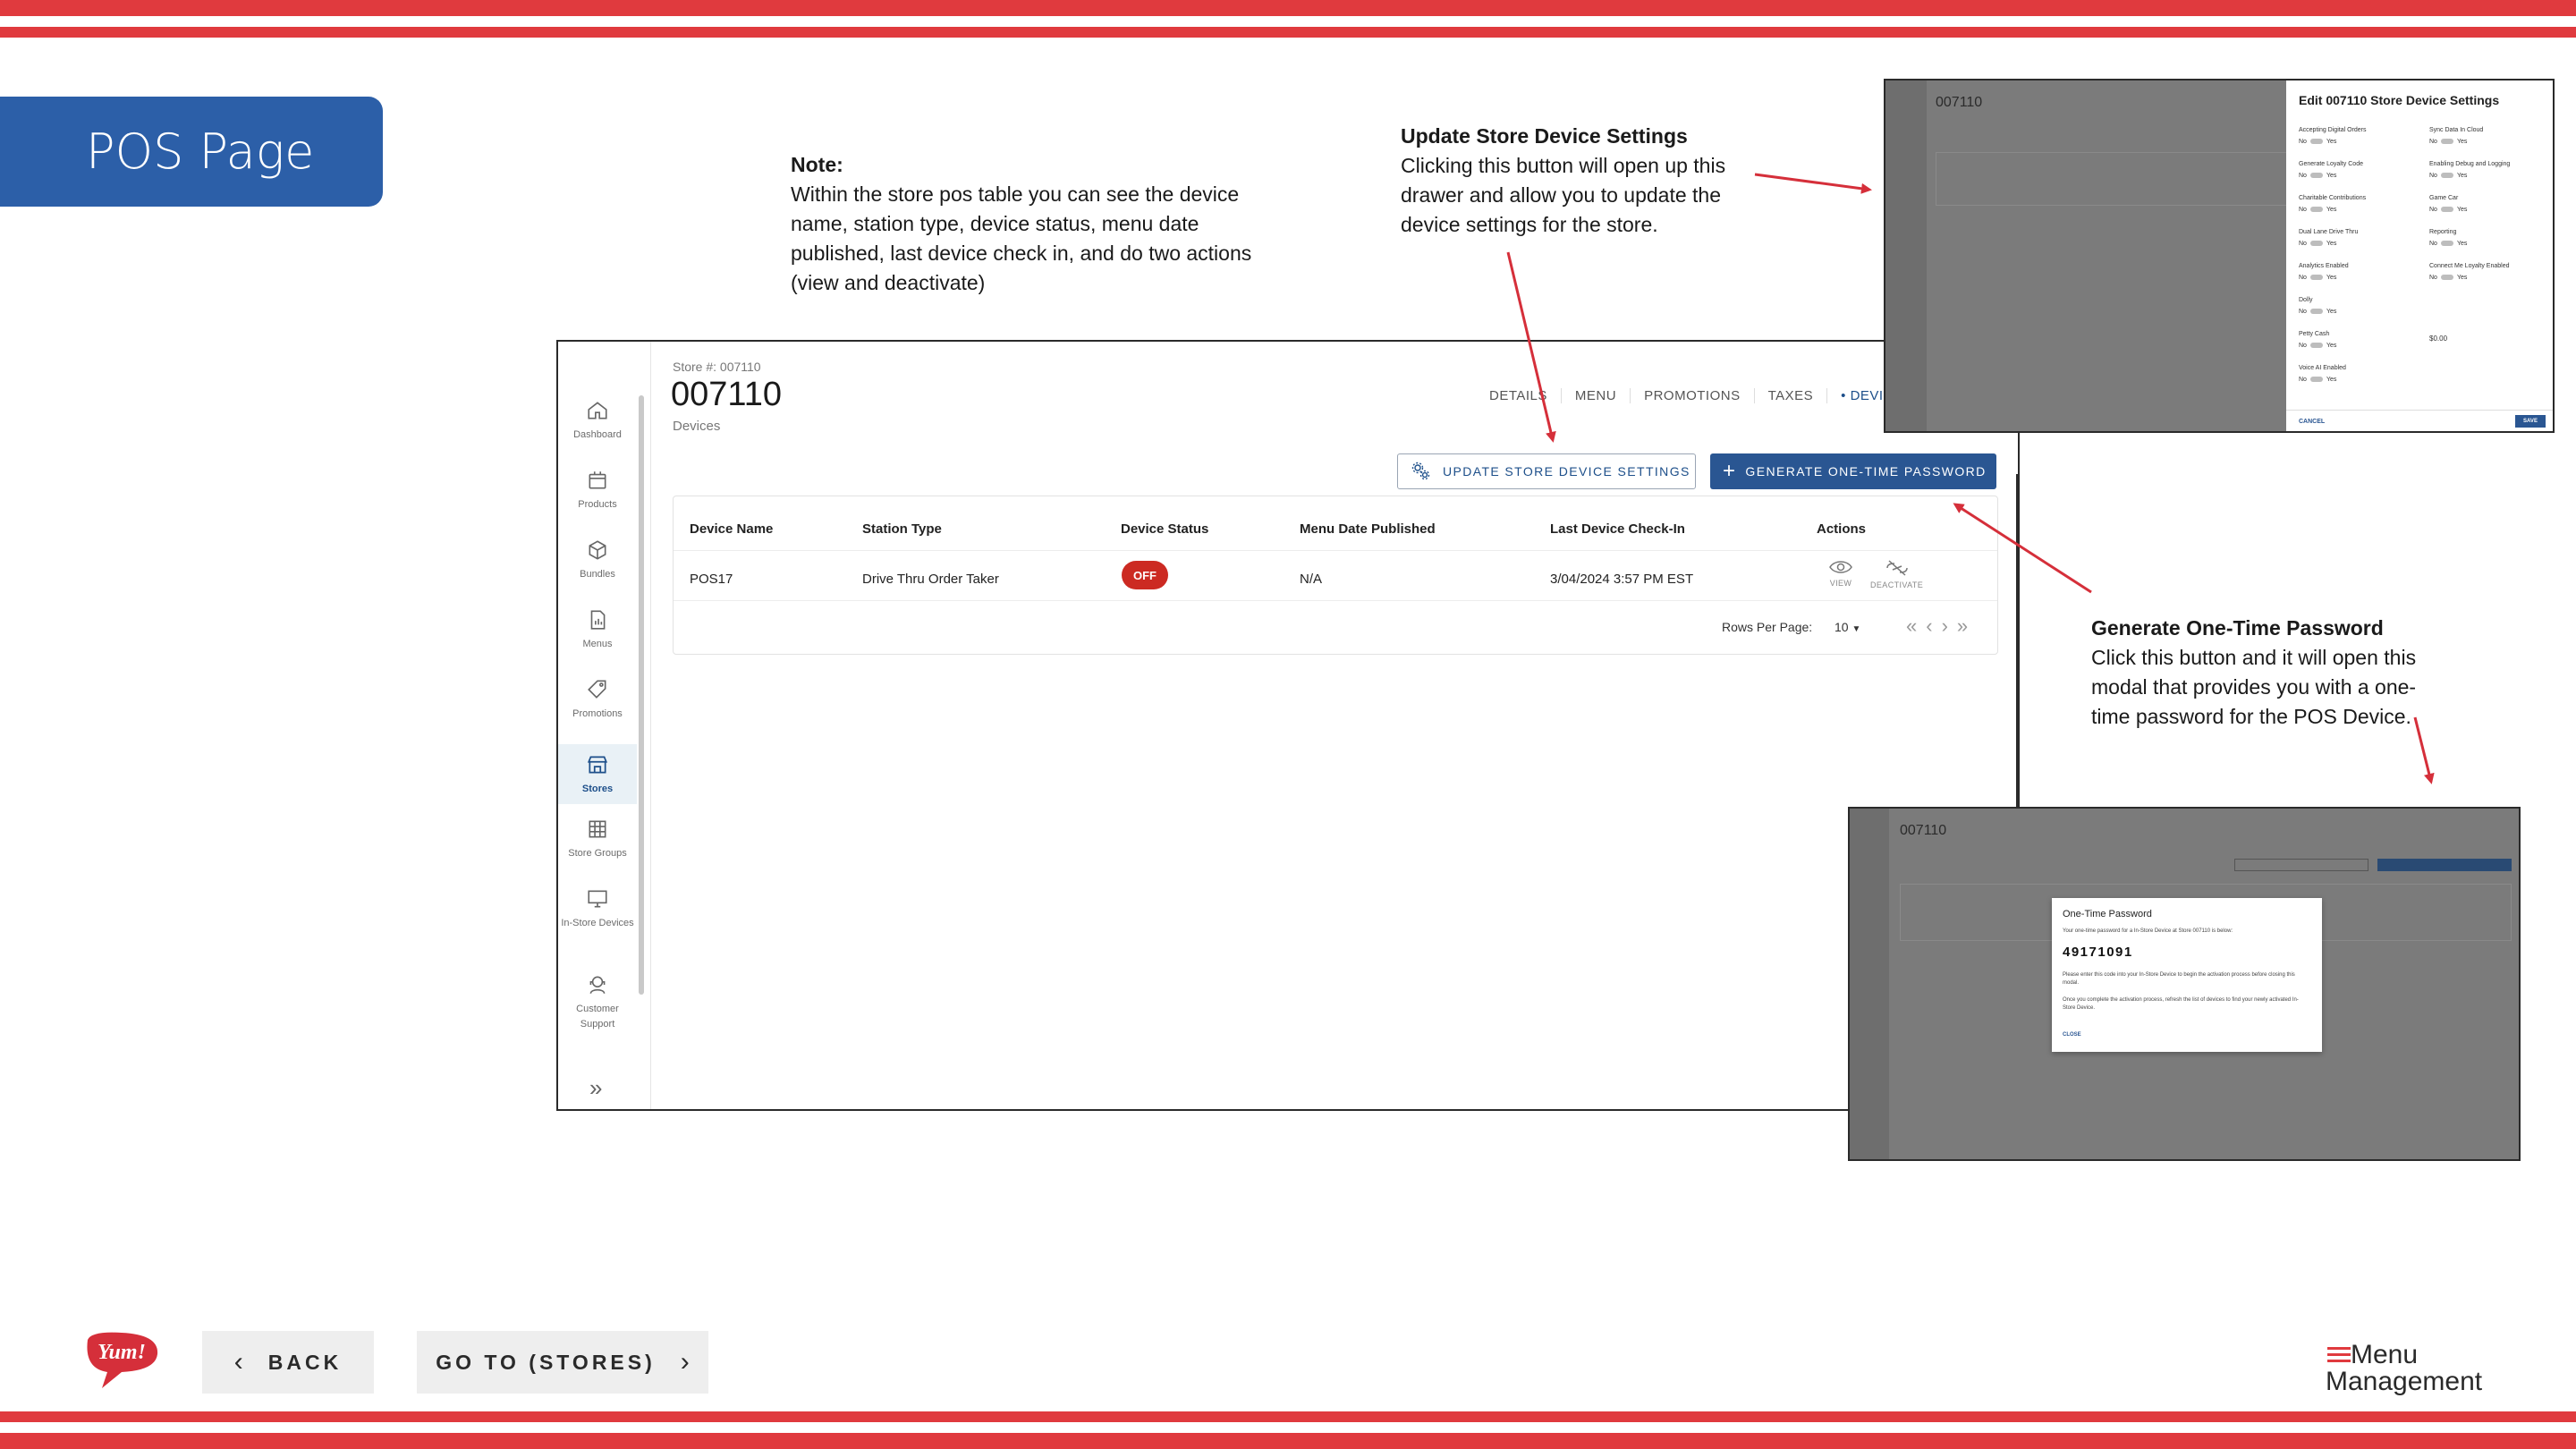 The height and width of the screenshot is (1449, 2576). Describe the element at coordinates (238, 1362) in the screenshot. I see `chevron-left-icon: ‹` at that location.